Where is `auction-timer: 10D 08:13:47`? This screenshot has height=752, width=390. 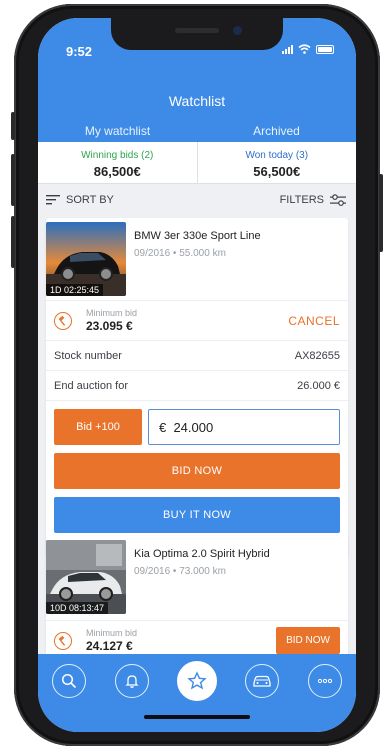 auction-timer: 10D 08:13:47 is located at coordinates (77, 608).